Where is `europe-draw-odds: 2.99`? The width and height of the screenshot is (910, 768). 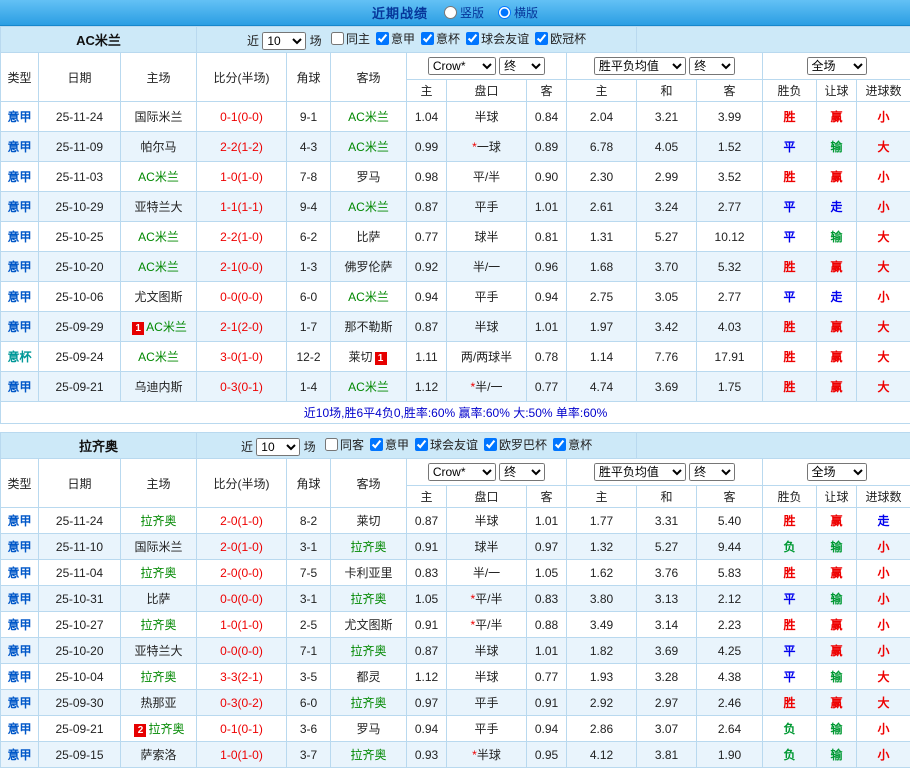 europe-draw-odds: 2.99 is located at coordinates (667, 177).